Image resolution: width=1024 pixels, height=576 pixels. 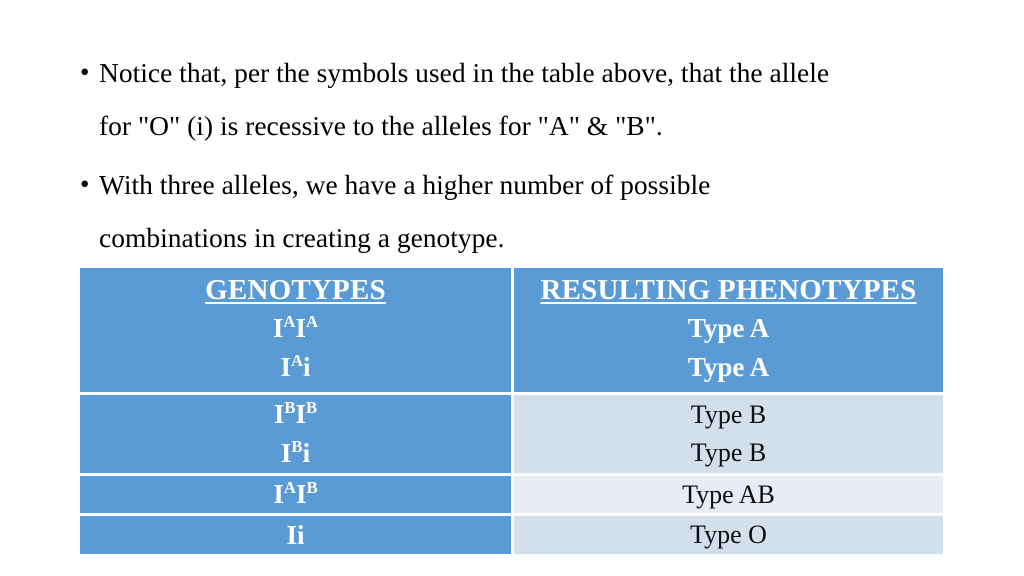 I want to click on table-row: Ii Type O, so click(x=511, y=535).